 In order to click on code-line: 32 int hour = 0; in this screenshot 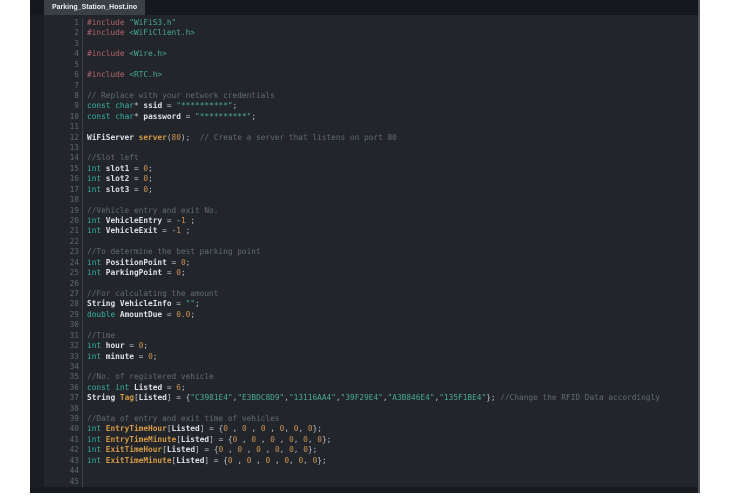, I will do `click(364, 346)`.